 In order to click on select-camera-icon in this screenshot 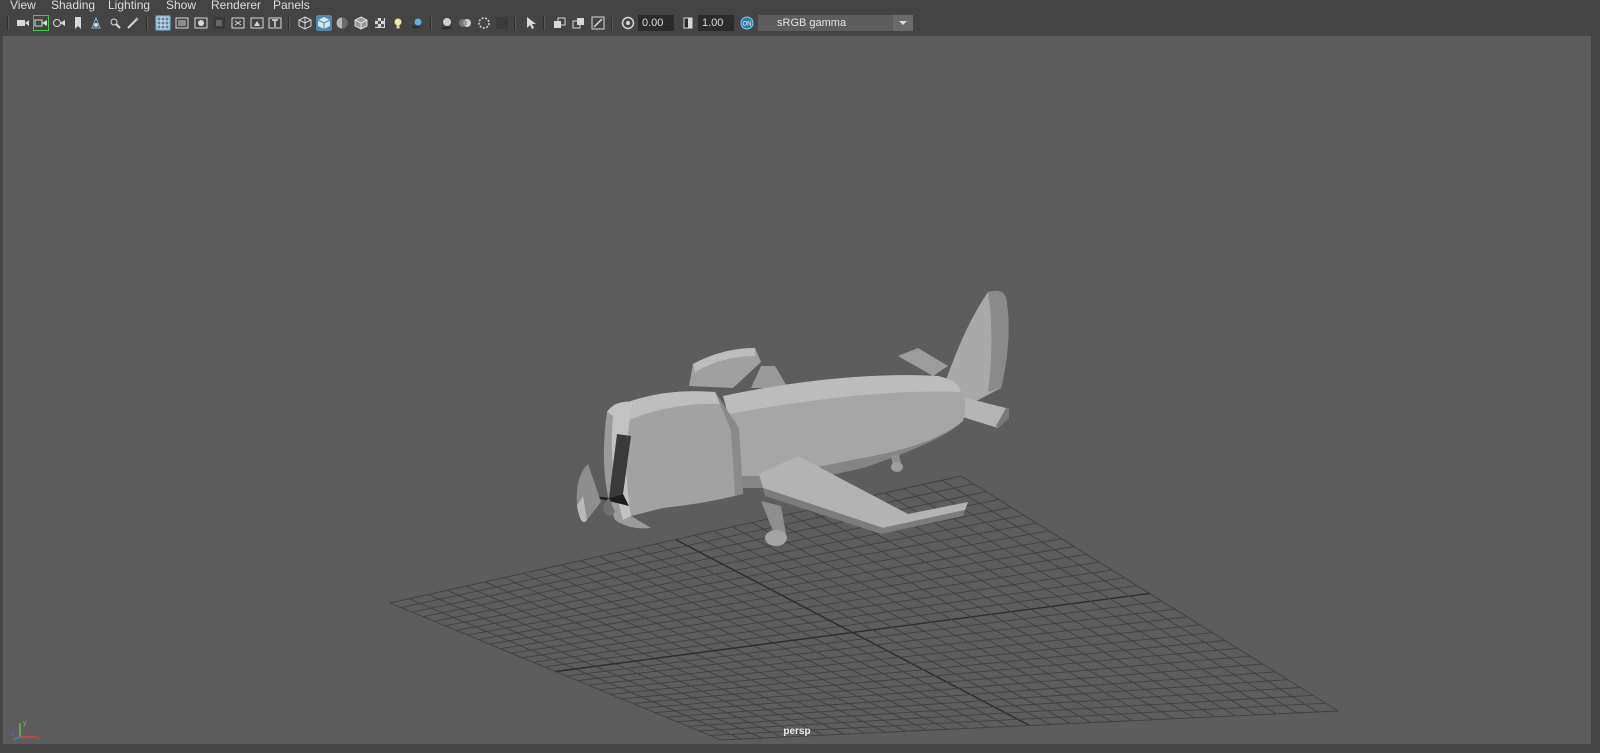, I will do `click(23, 23)`.